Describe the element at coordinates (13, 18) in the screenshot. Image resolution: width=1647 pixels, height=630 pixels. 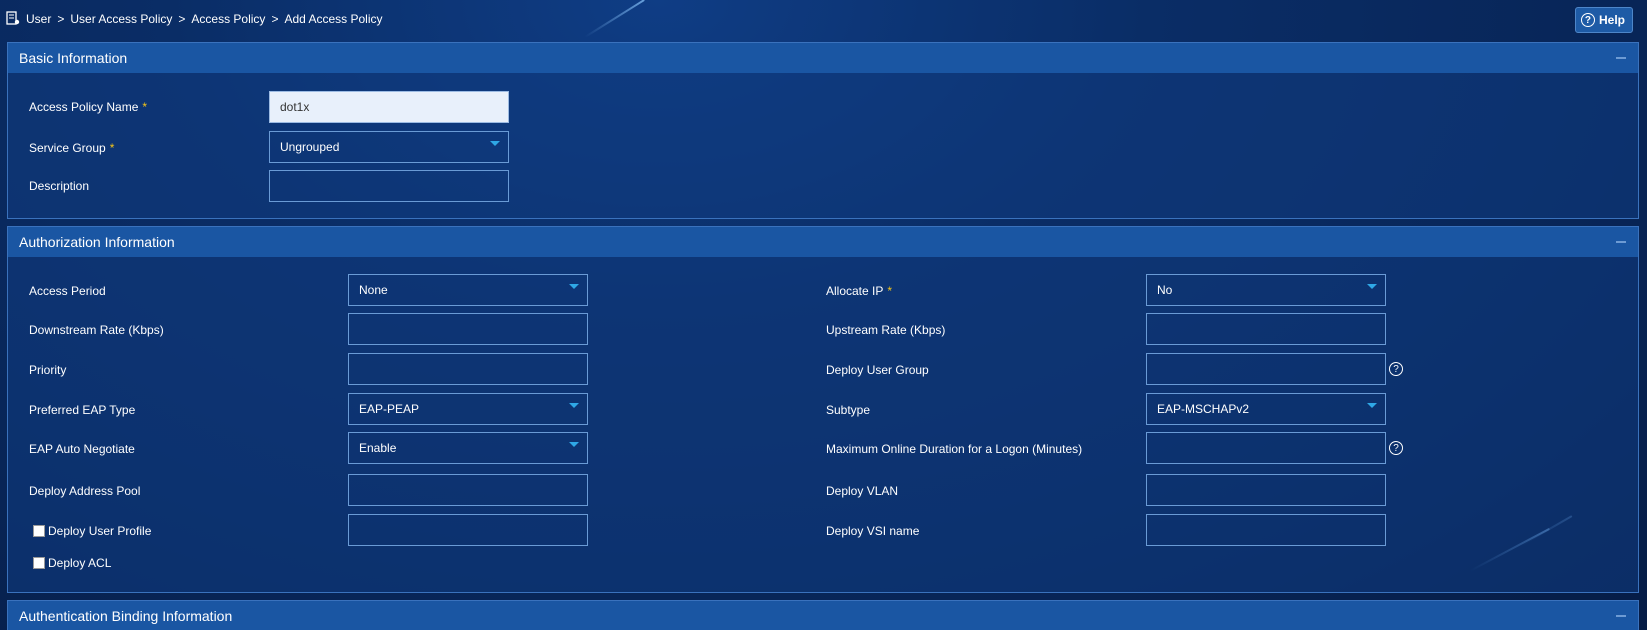
I see `user-policy-icon` at that location.